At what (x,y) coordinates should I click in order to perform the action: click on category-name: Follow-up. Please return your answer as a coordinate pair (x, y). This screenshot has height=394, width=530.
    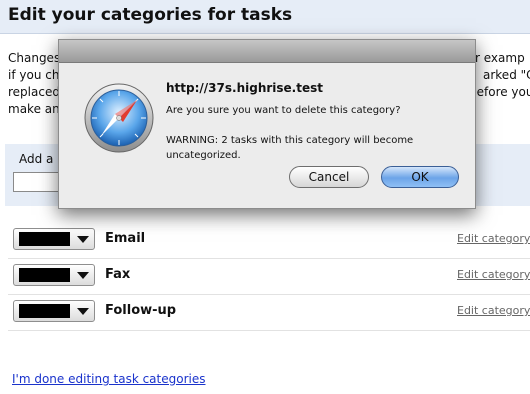
    Looking at the image, I should click on (141, 310).